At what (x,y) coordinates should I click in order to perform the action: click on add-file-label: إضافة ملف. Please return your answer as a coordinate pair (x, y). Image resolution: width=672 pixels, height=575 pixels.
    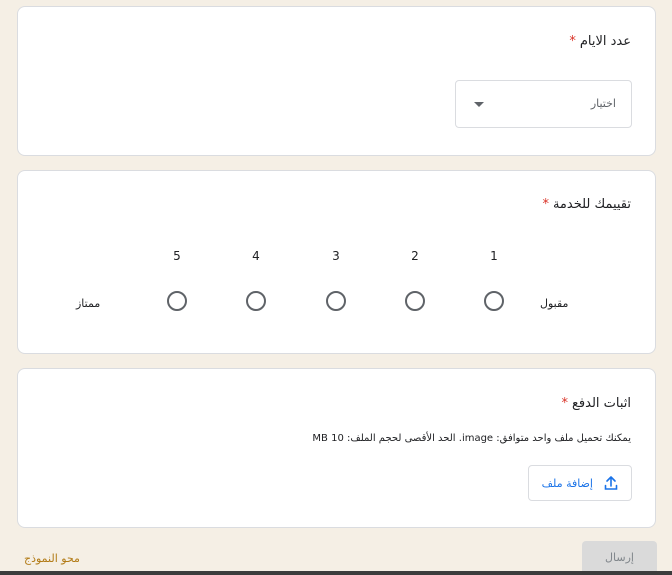
    Looking at the image, I should click on (567, 483).